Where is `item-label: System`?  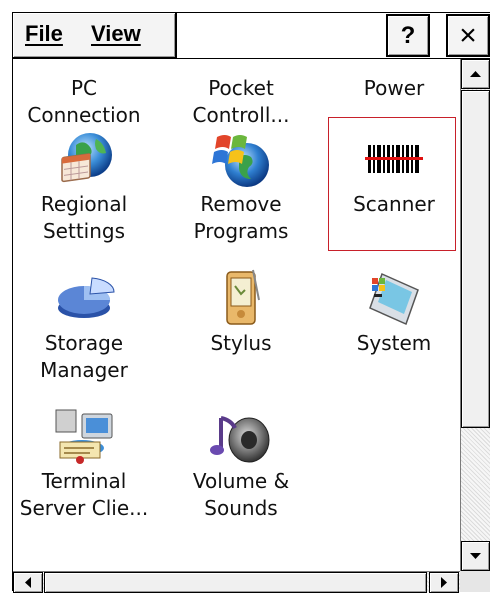 item-label: System is located at coordinates (394, 343).